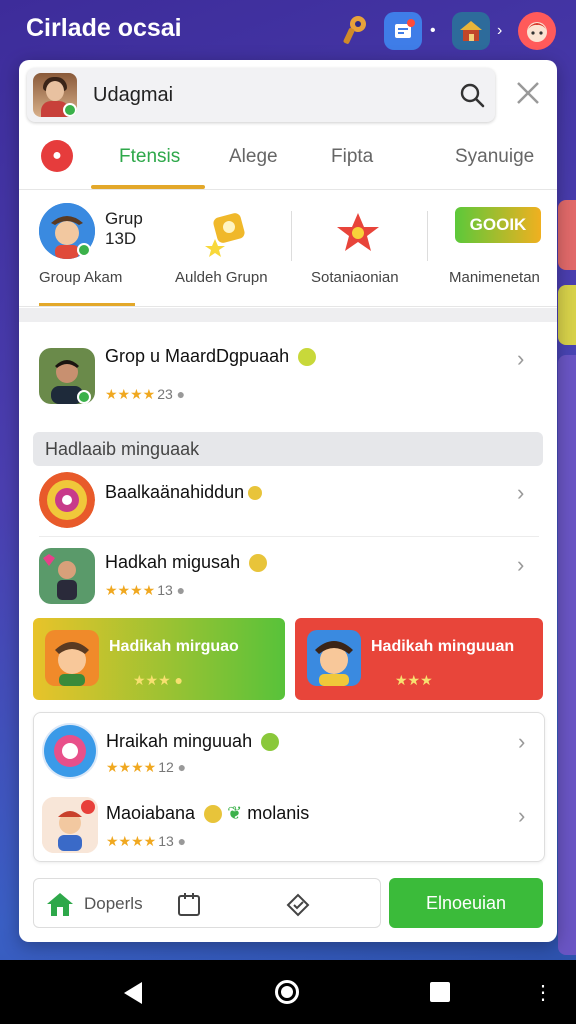  What do you see at coordinates (466, 903) in the screenshot?
I see `primary-action-button: Elnoeuian` at bounding box center [466, 903].